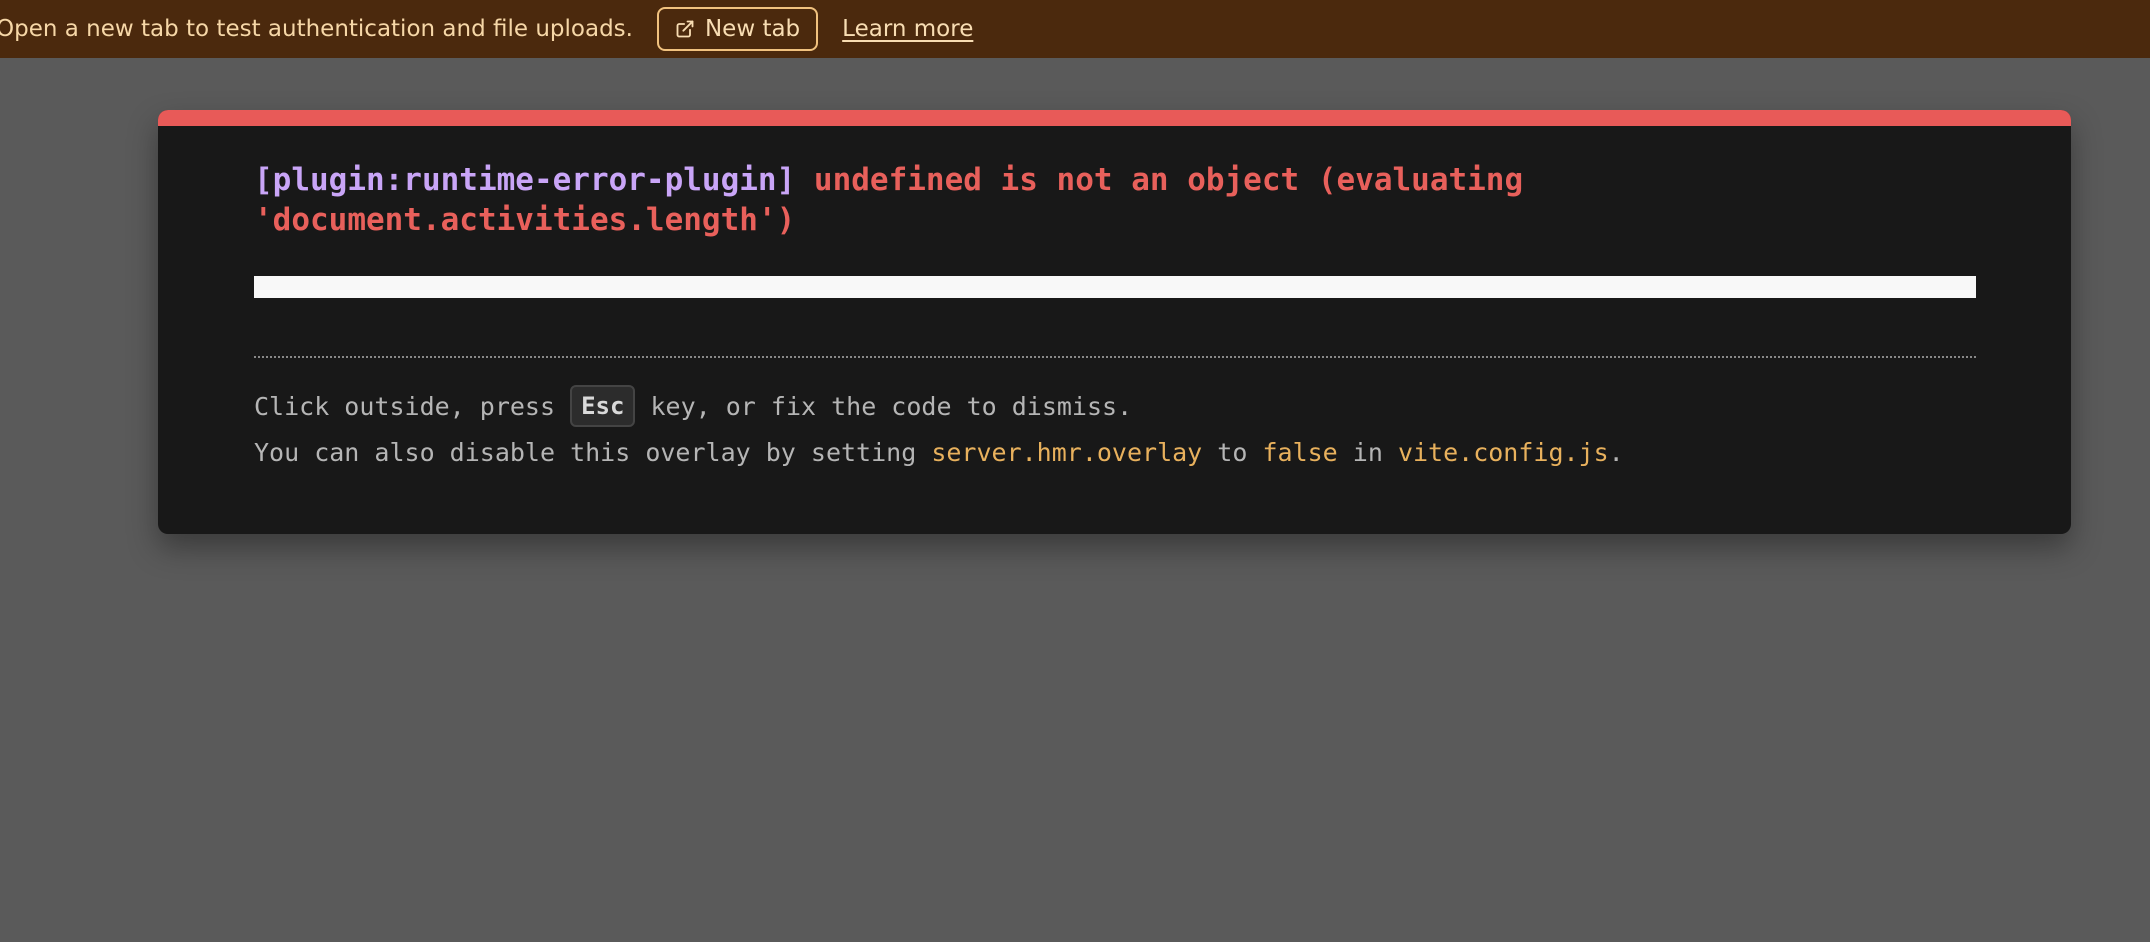 This screenshot has height=942, width=2150. I want to click on new-tab-label: New tab, so click(752, 29).